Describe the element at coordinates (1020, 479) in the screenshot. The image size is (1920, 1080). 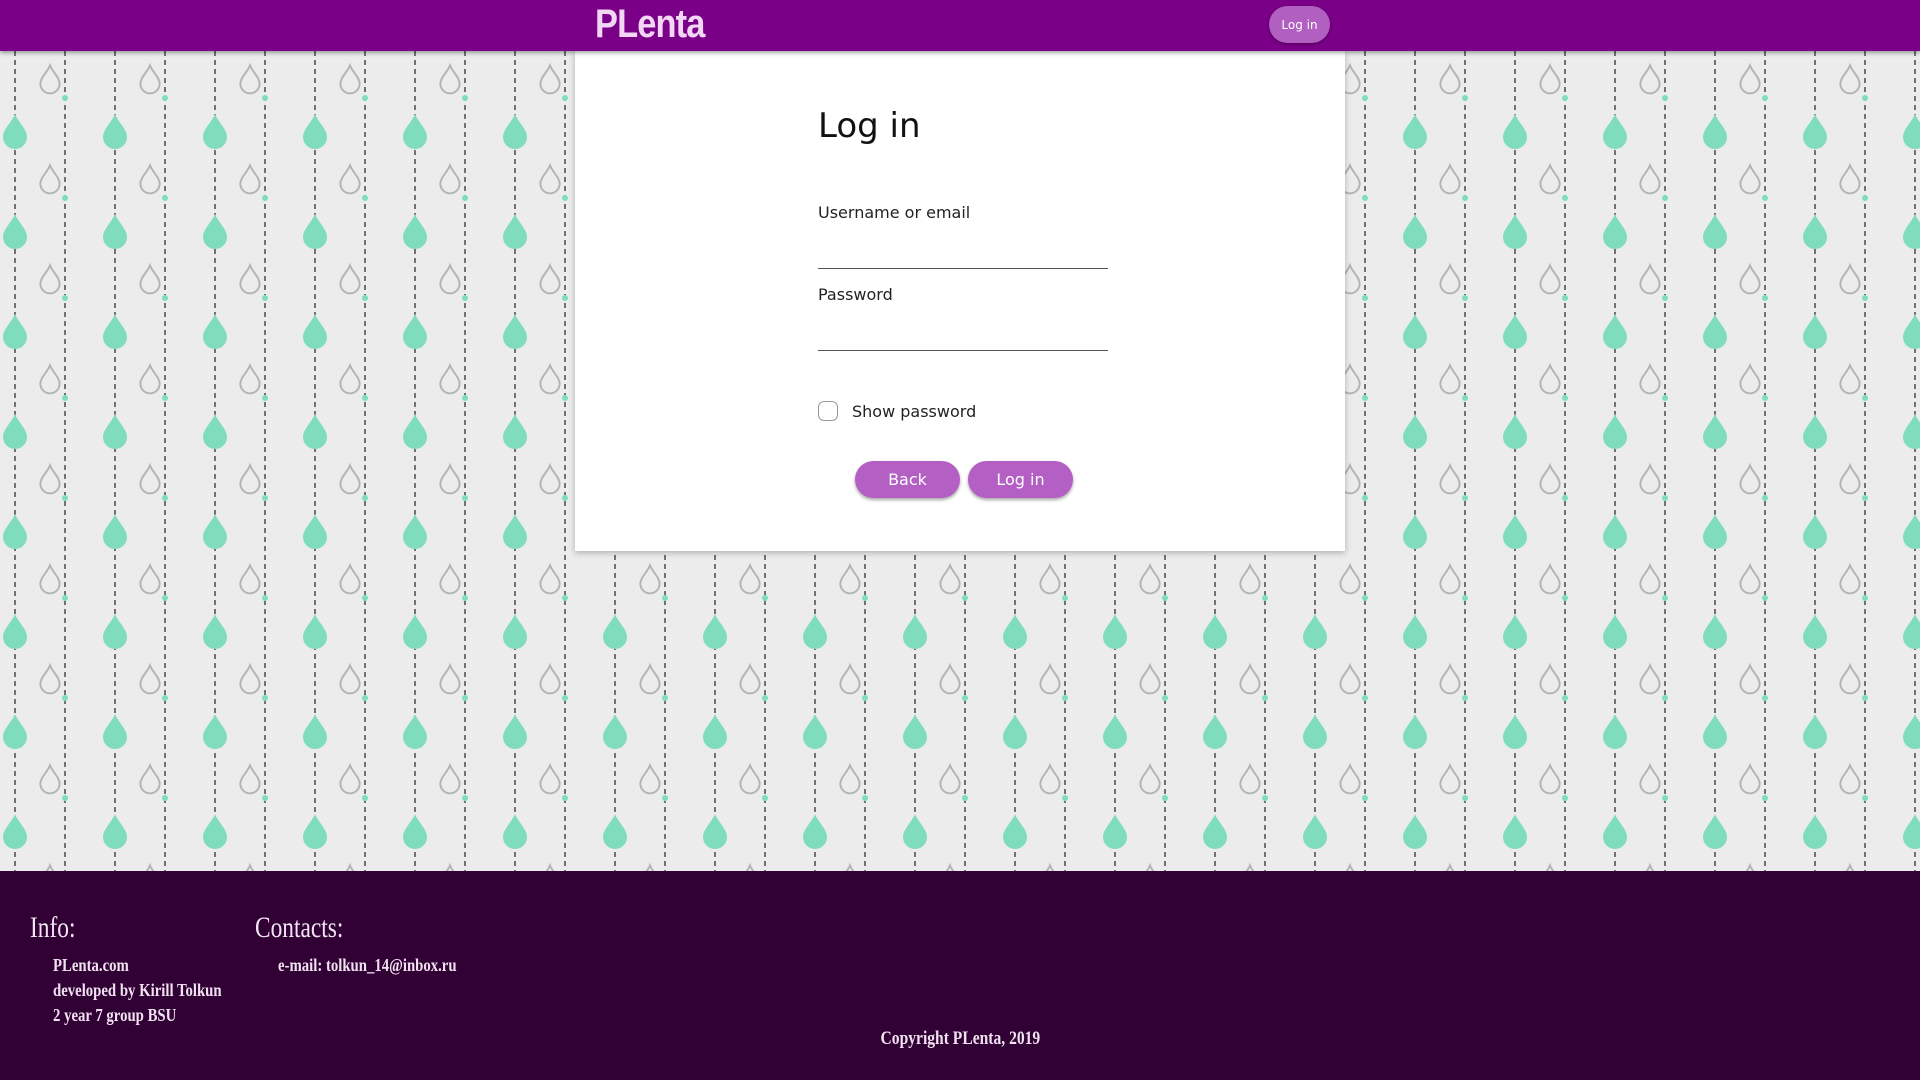
I see `login-submit-button: Log in` at that location.